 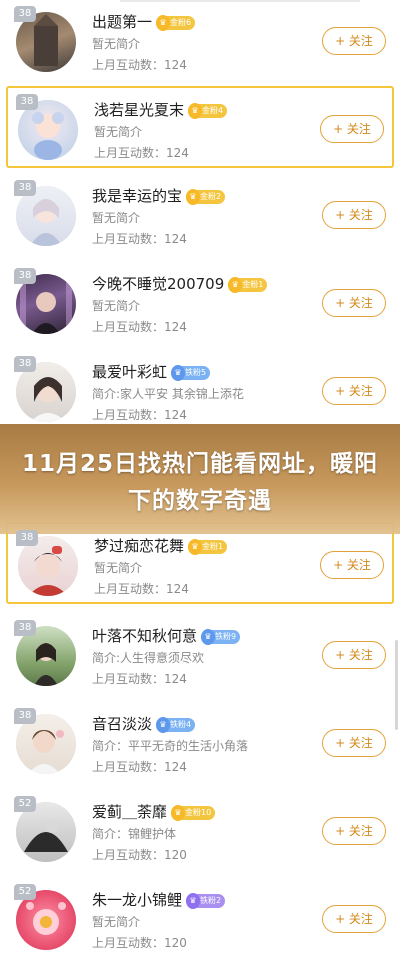 What do you see at coordinates (396, 685) in the screenshot?
I see `scrollbar` at bounding box center [396, 685].